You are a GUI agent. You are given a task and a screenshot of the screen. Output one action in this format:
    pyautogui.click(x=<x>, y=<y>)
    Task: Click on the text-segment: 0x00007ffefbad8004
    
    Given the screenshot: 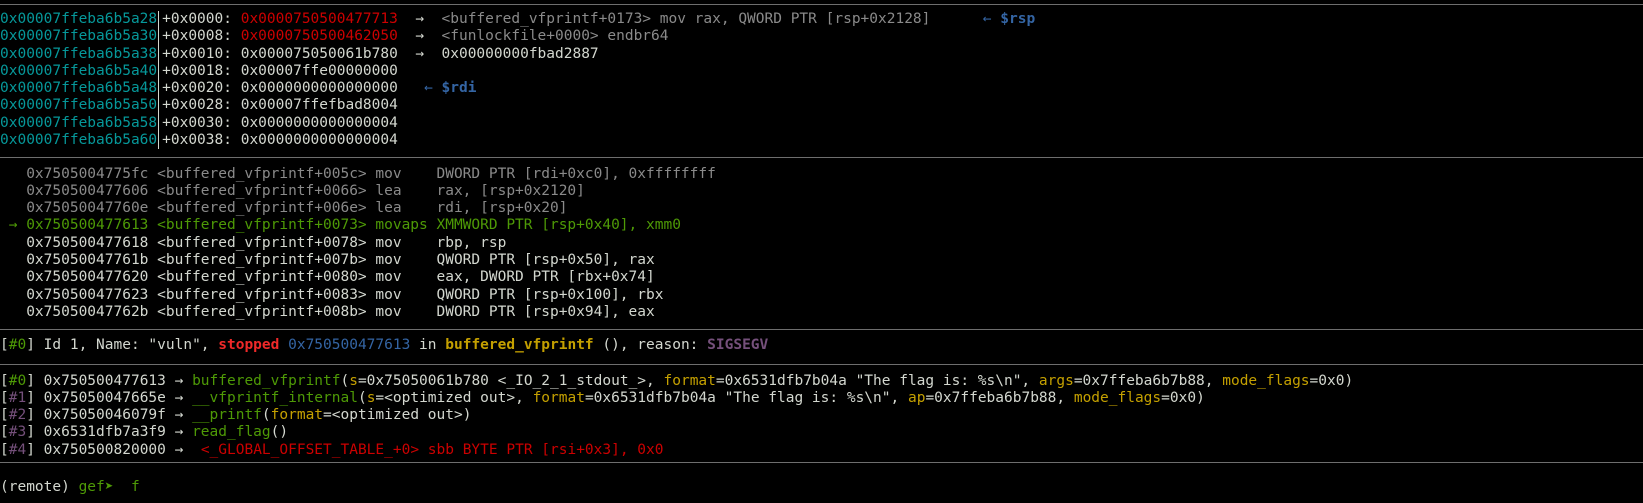 What is the action you would take?
    pyautogui.click(x=319, y=105)
    